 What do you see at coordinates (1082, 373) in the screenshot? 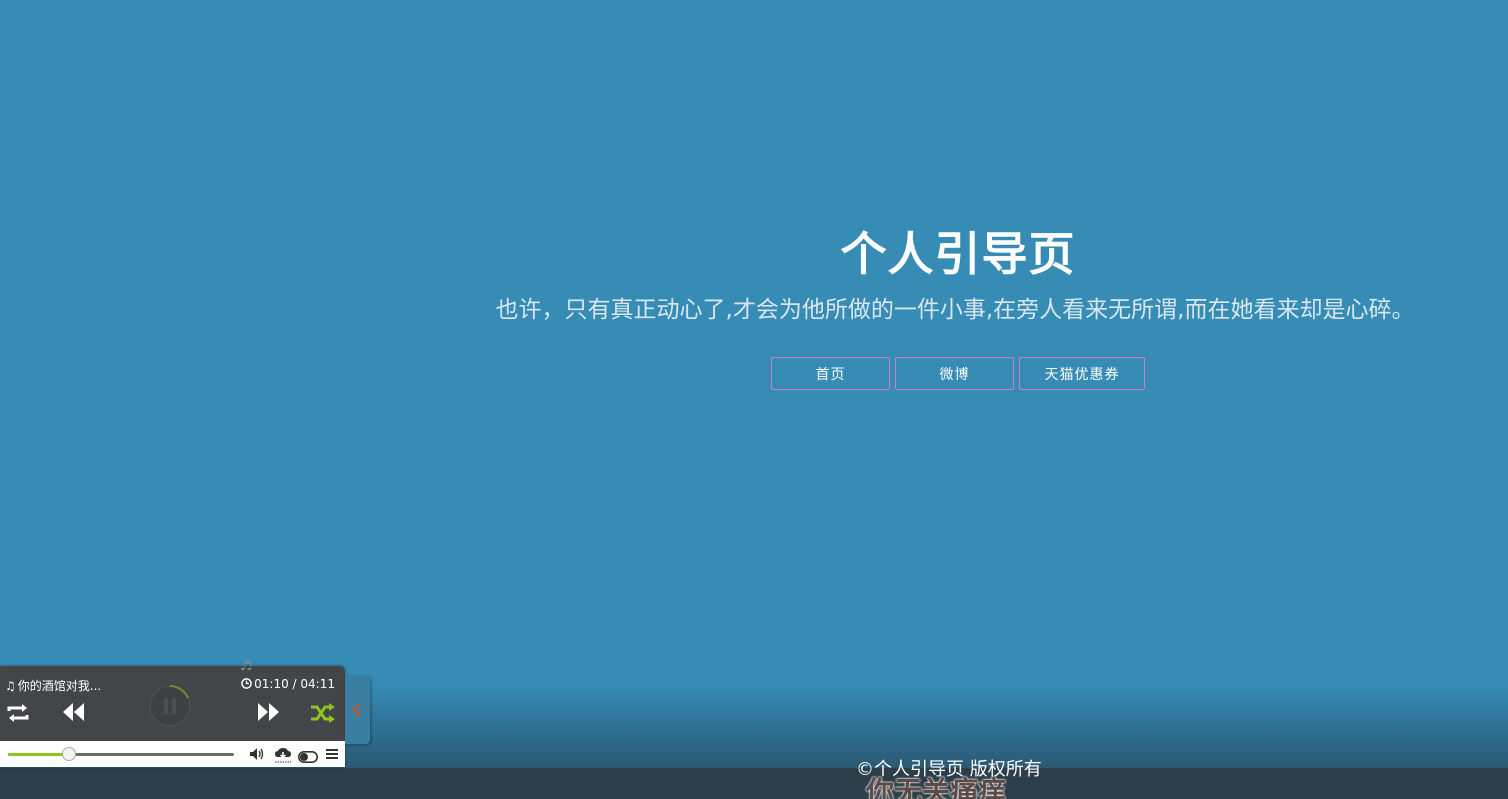
I see `tmall-coupon-button: 天猫优惠券` at bounding box center [1082, 373].